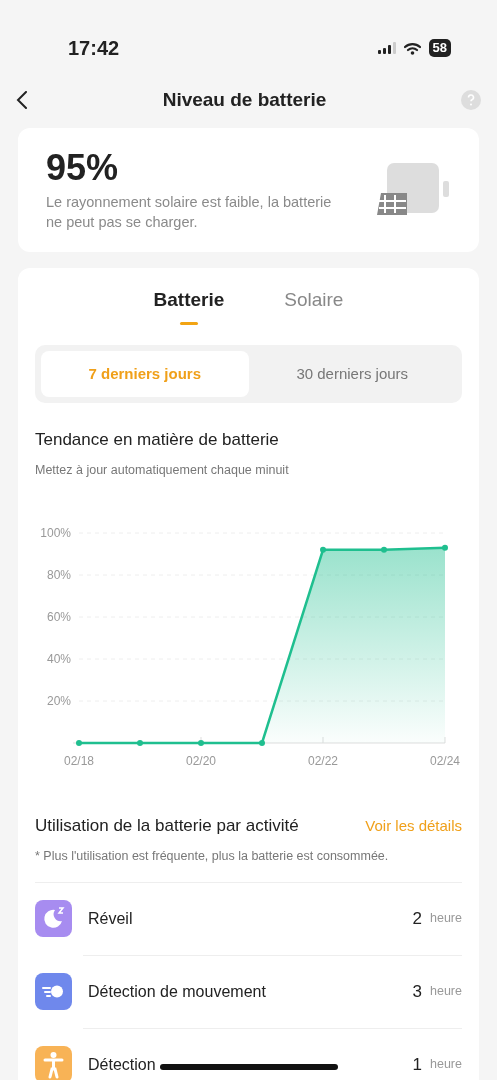 The height and width of the screenshot is (1080, 497). I want to click on help-icon, so click(471, 100).